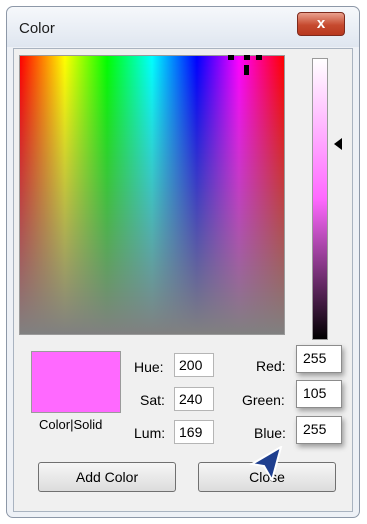 The image size is (367, 524). I want to click on sat-input: 240, so click(194, 399).